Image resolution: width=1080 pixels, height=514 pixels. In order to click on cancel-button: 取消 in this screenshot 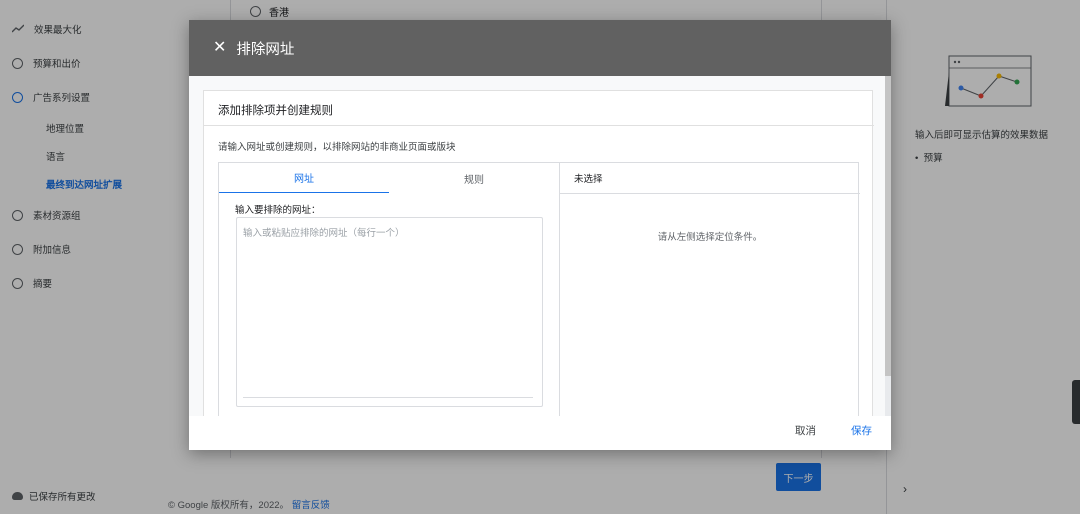, I will do `click(805, 430)`.